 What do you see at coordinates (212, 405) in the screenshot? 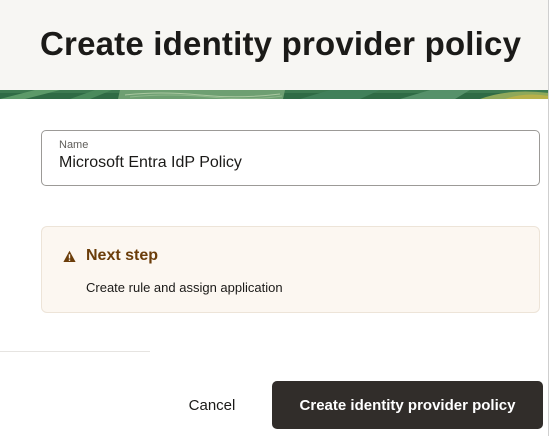
I see `cancel-button: Cancel` at bounding box center [212, 405].